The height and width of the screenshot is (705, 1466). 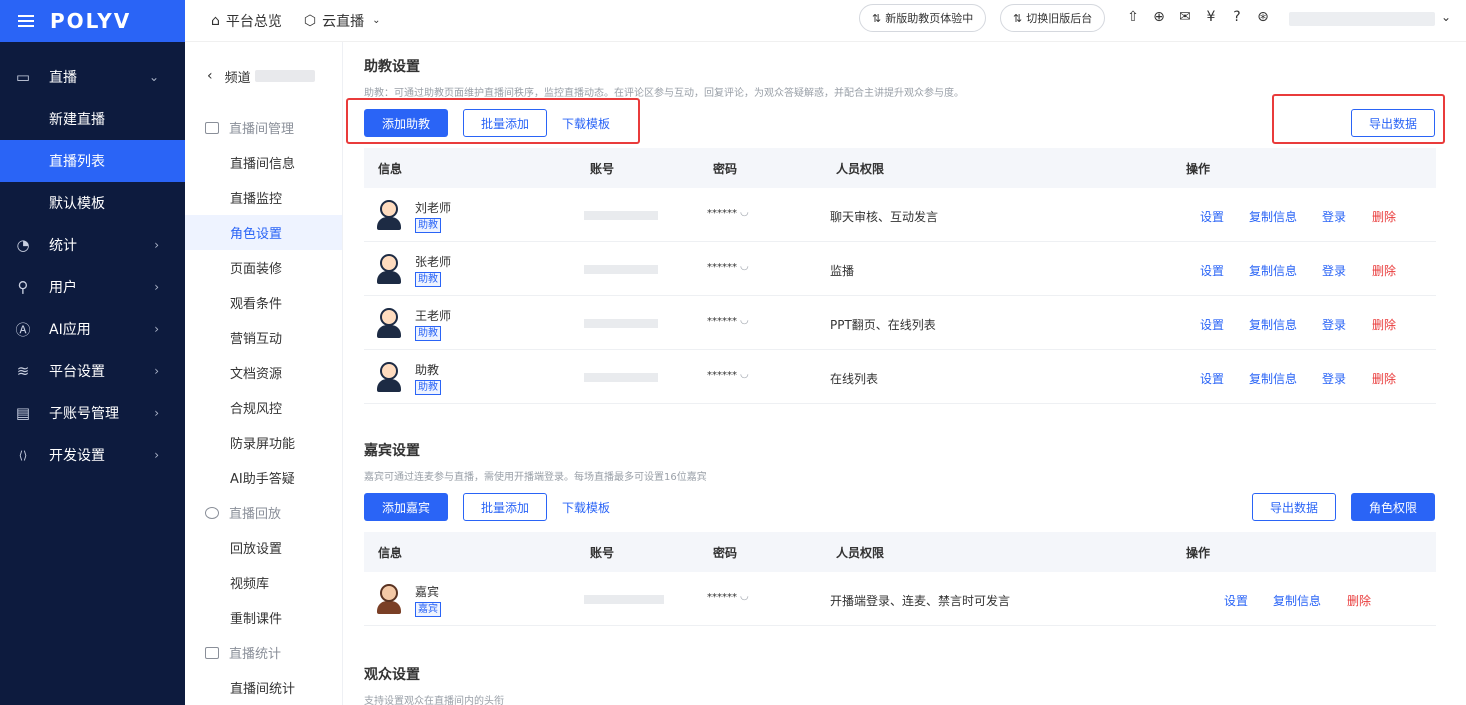 I want to click on upload-icon: ⇧, so click(x=1133, y=17).